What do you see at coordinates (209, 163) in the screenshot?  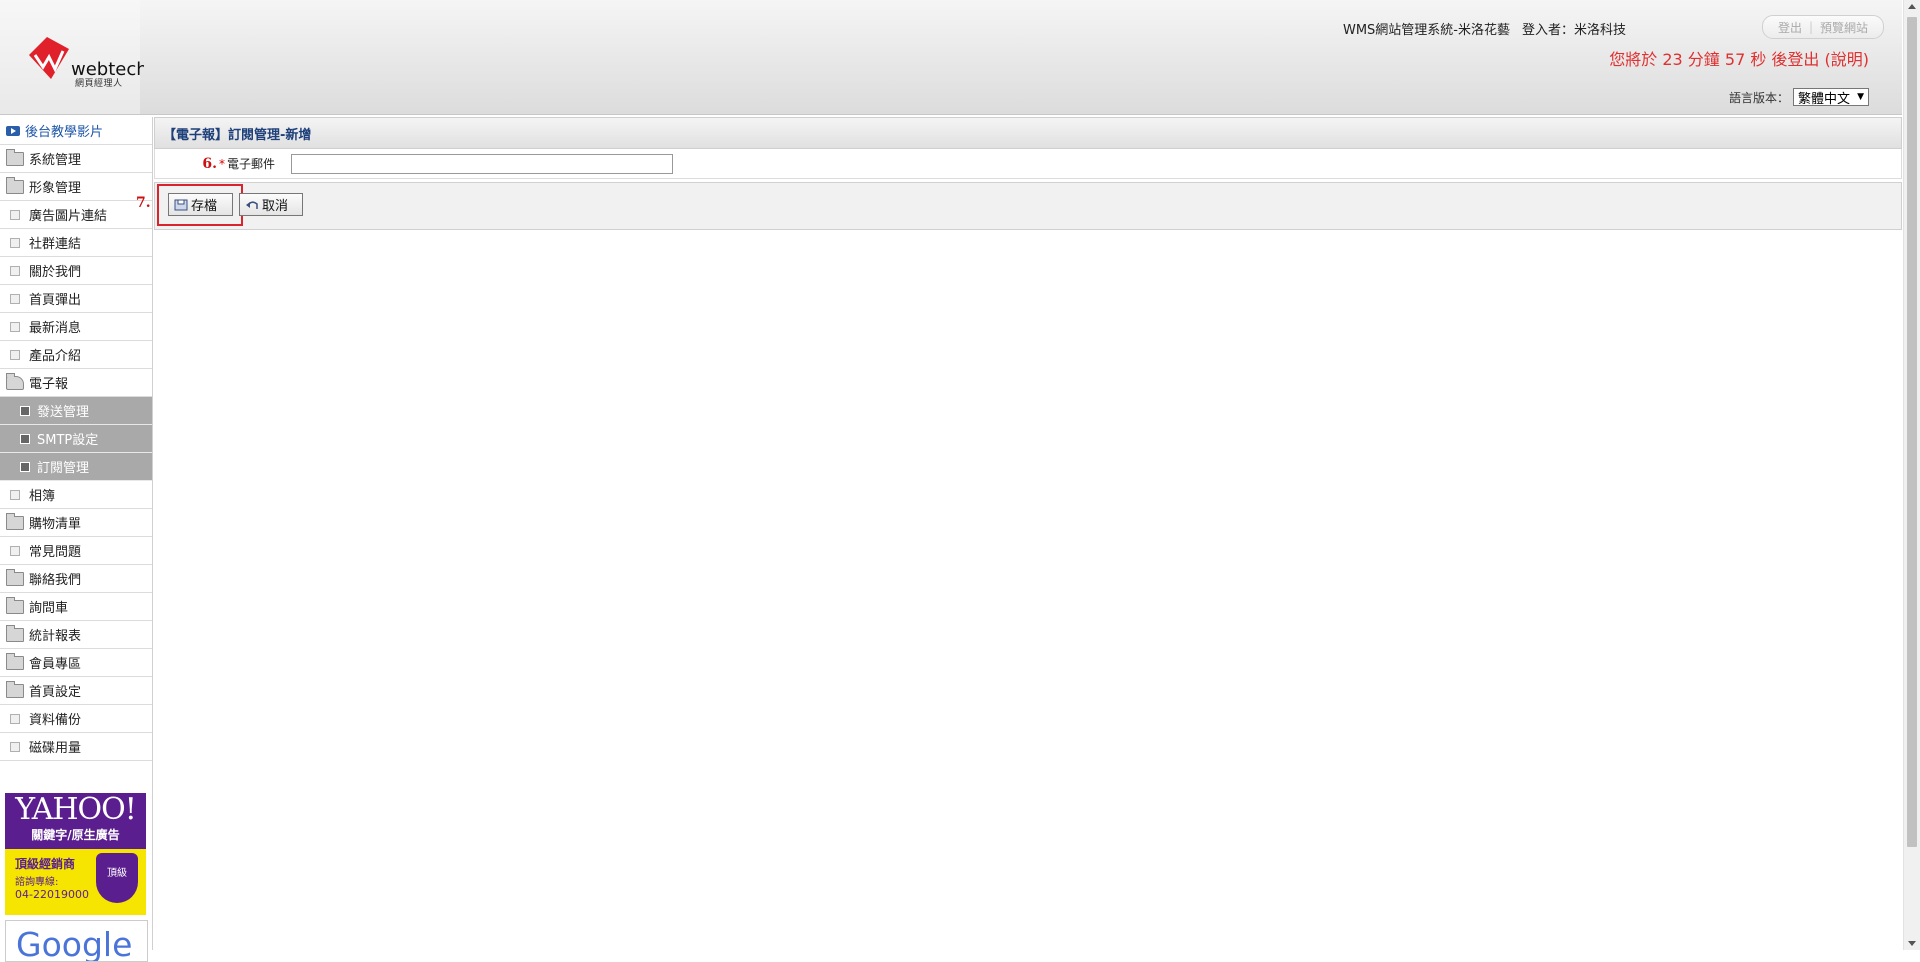 I see `step-6-annotation: 6.` at bounding box center [209, 163].